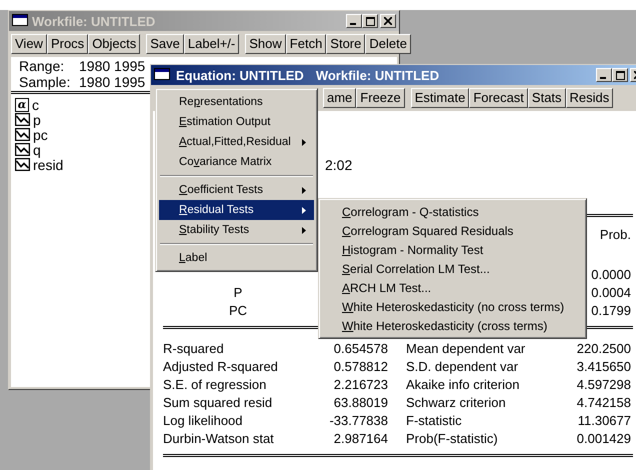 This screenshot has height=470, width=636. I want to click on variable-name: PC, so click(238, 311).